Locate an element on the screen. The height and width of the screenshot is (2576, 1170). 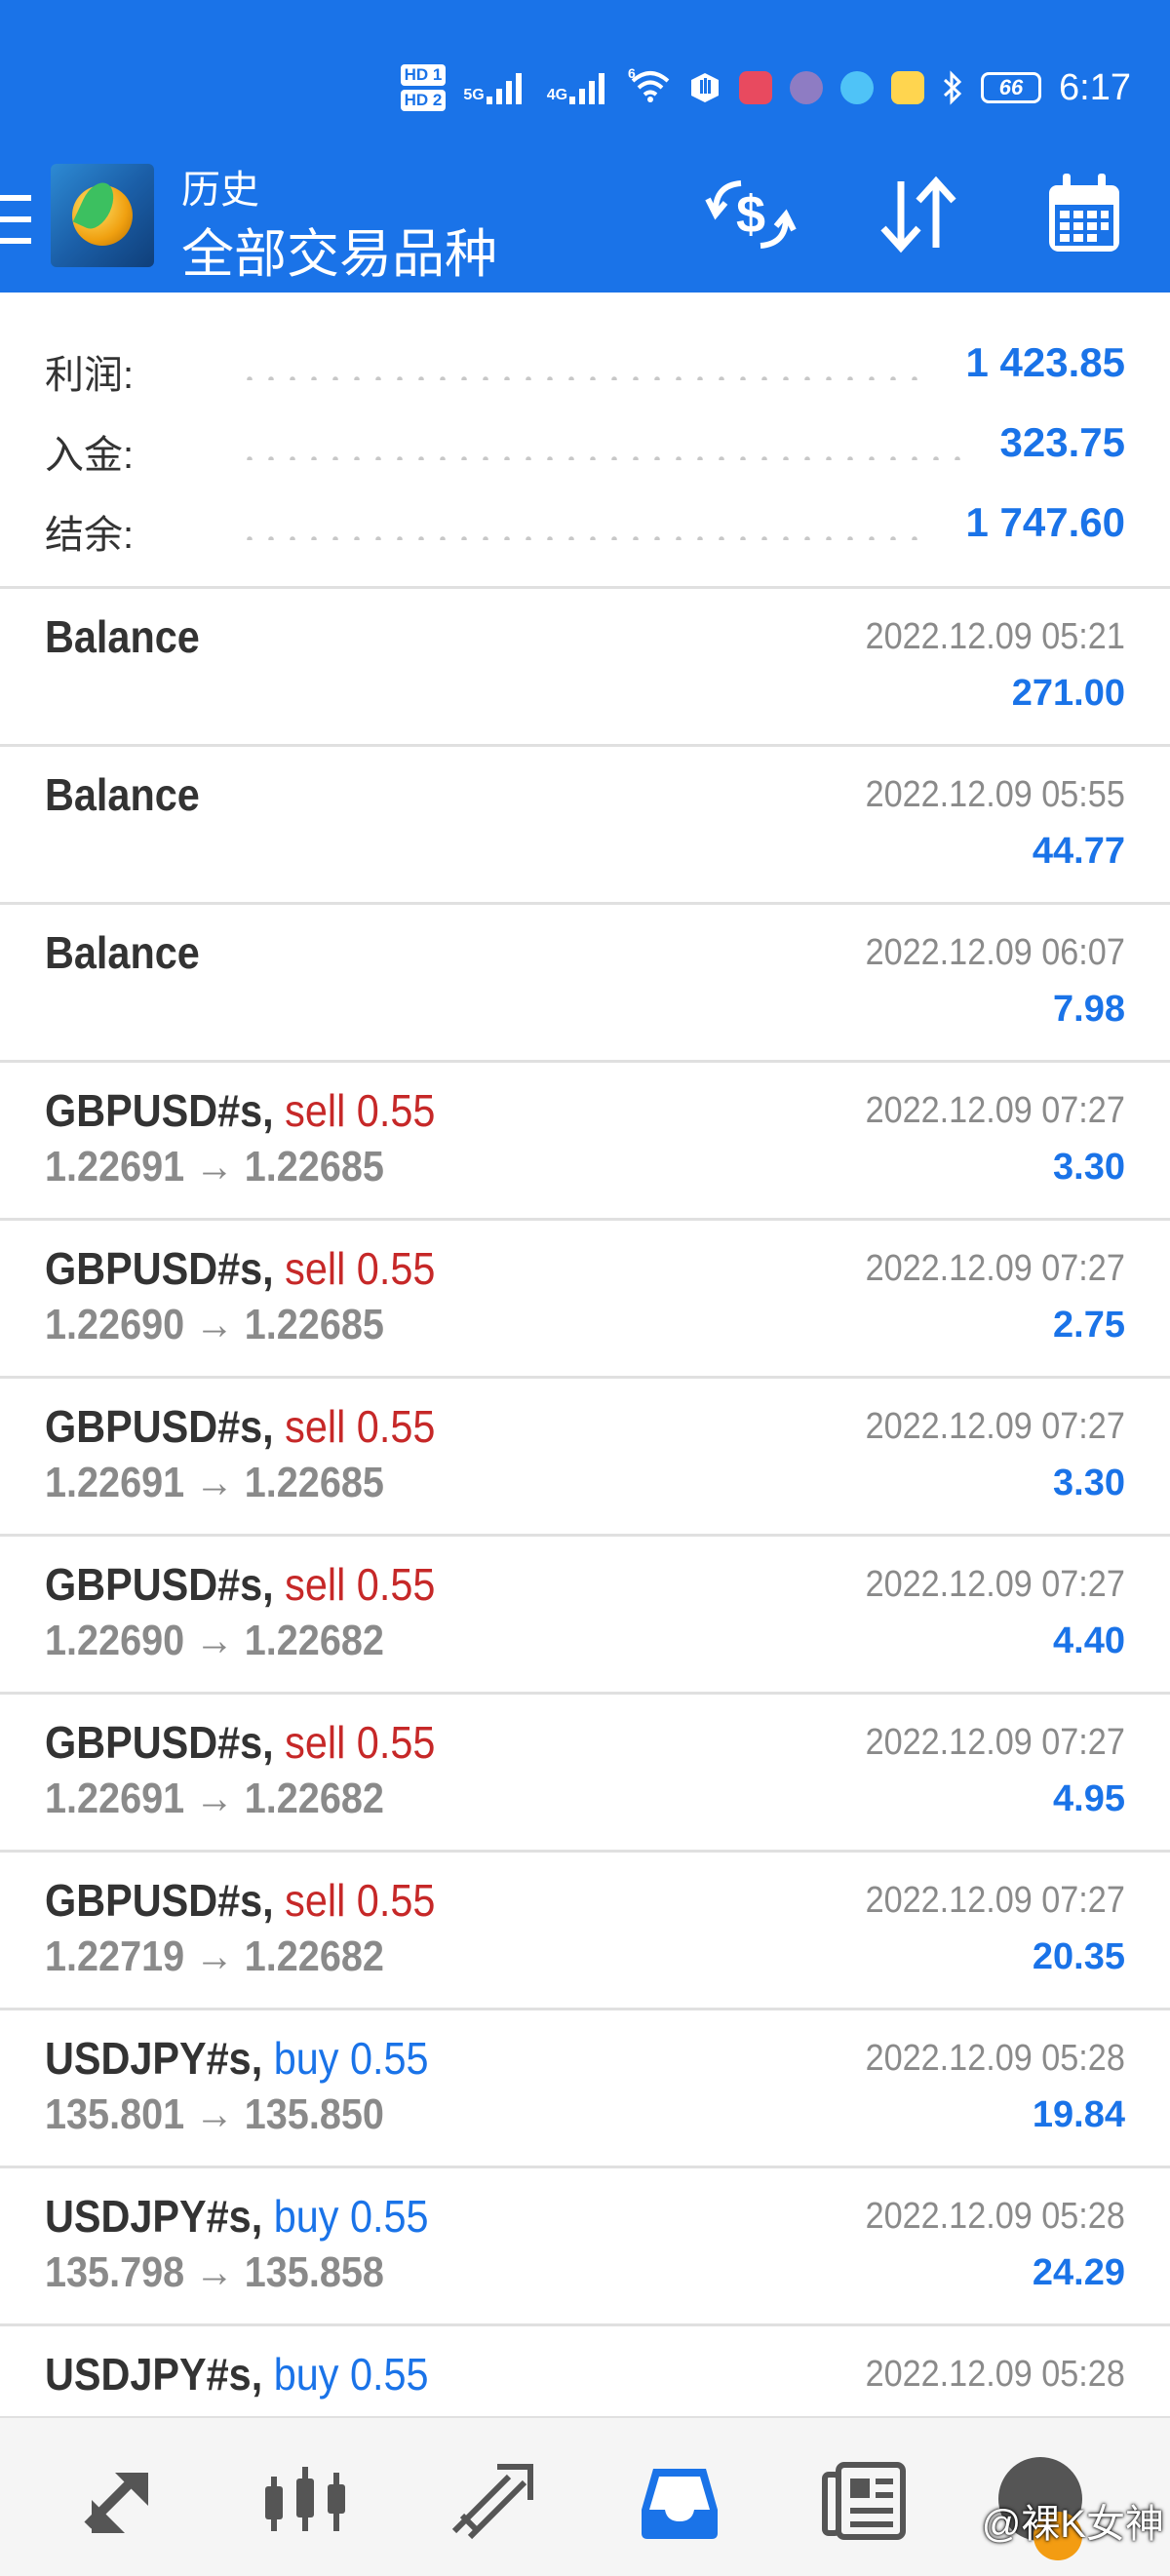
net1-label: 5G is located at coordinates (474, 95).